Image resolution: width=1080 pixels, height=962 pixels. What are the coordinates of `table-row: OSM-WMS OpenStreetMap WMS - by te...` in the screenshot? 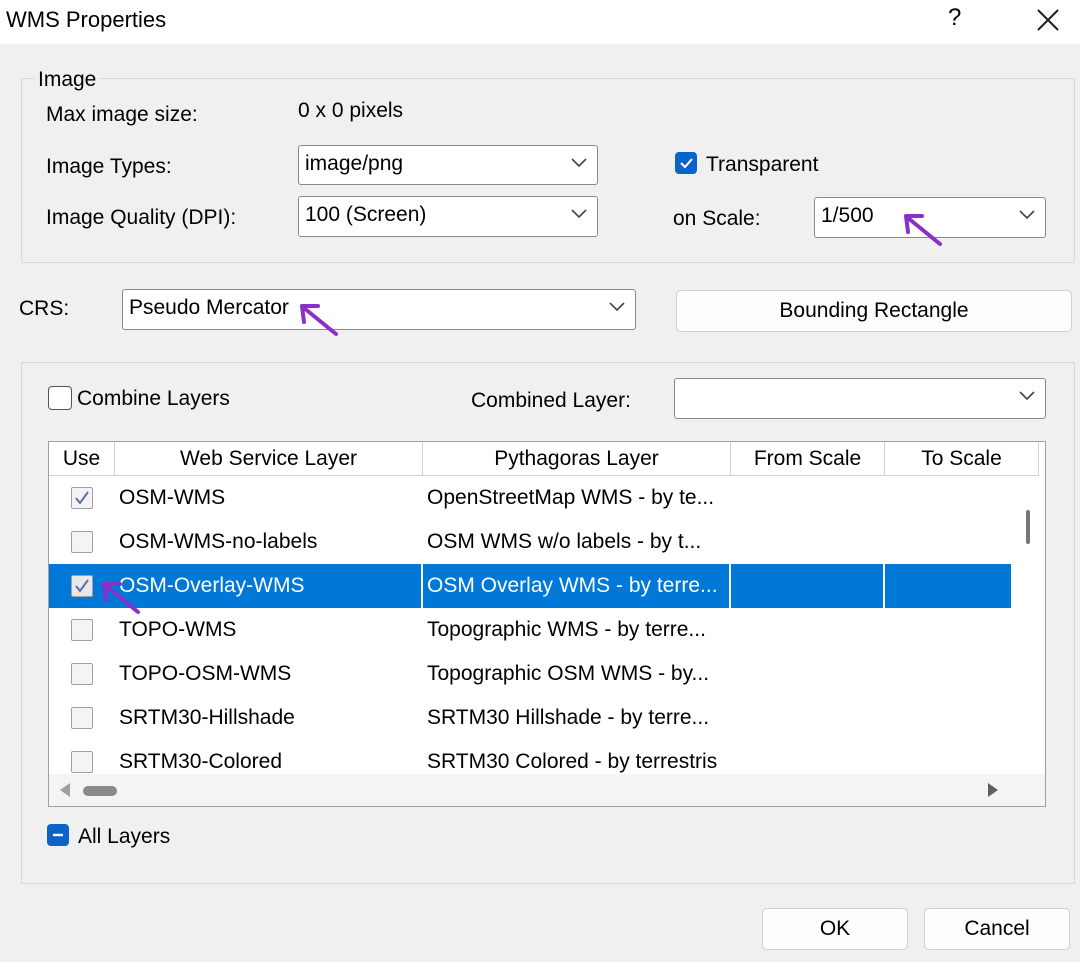 It's located at (530, 498).